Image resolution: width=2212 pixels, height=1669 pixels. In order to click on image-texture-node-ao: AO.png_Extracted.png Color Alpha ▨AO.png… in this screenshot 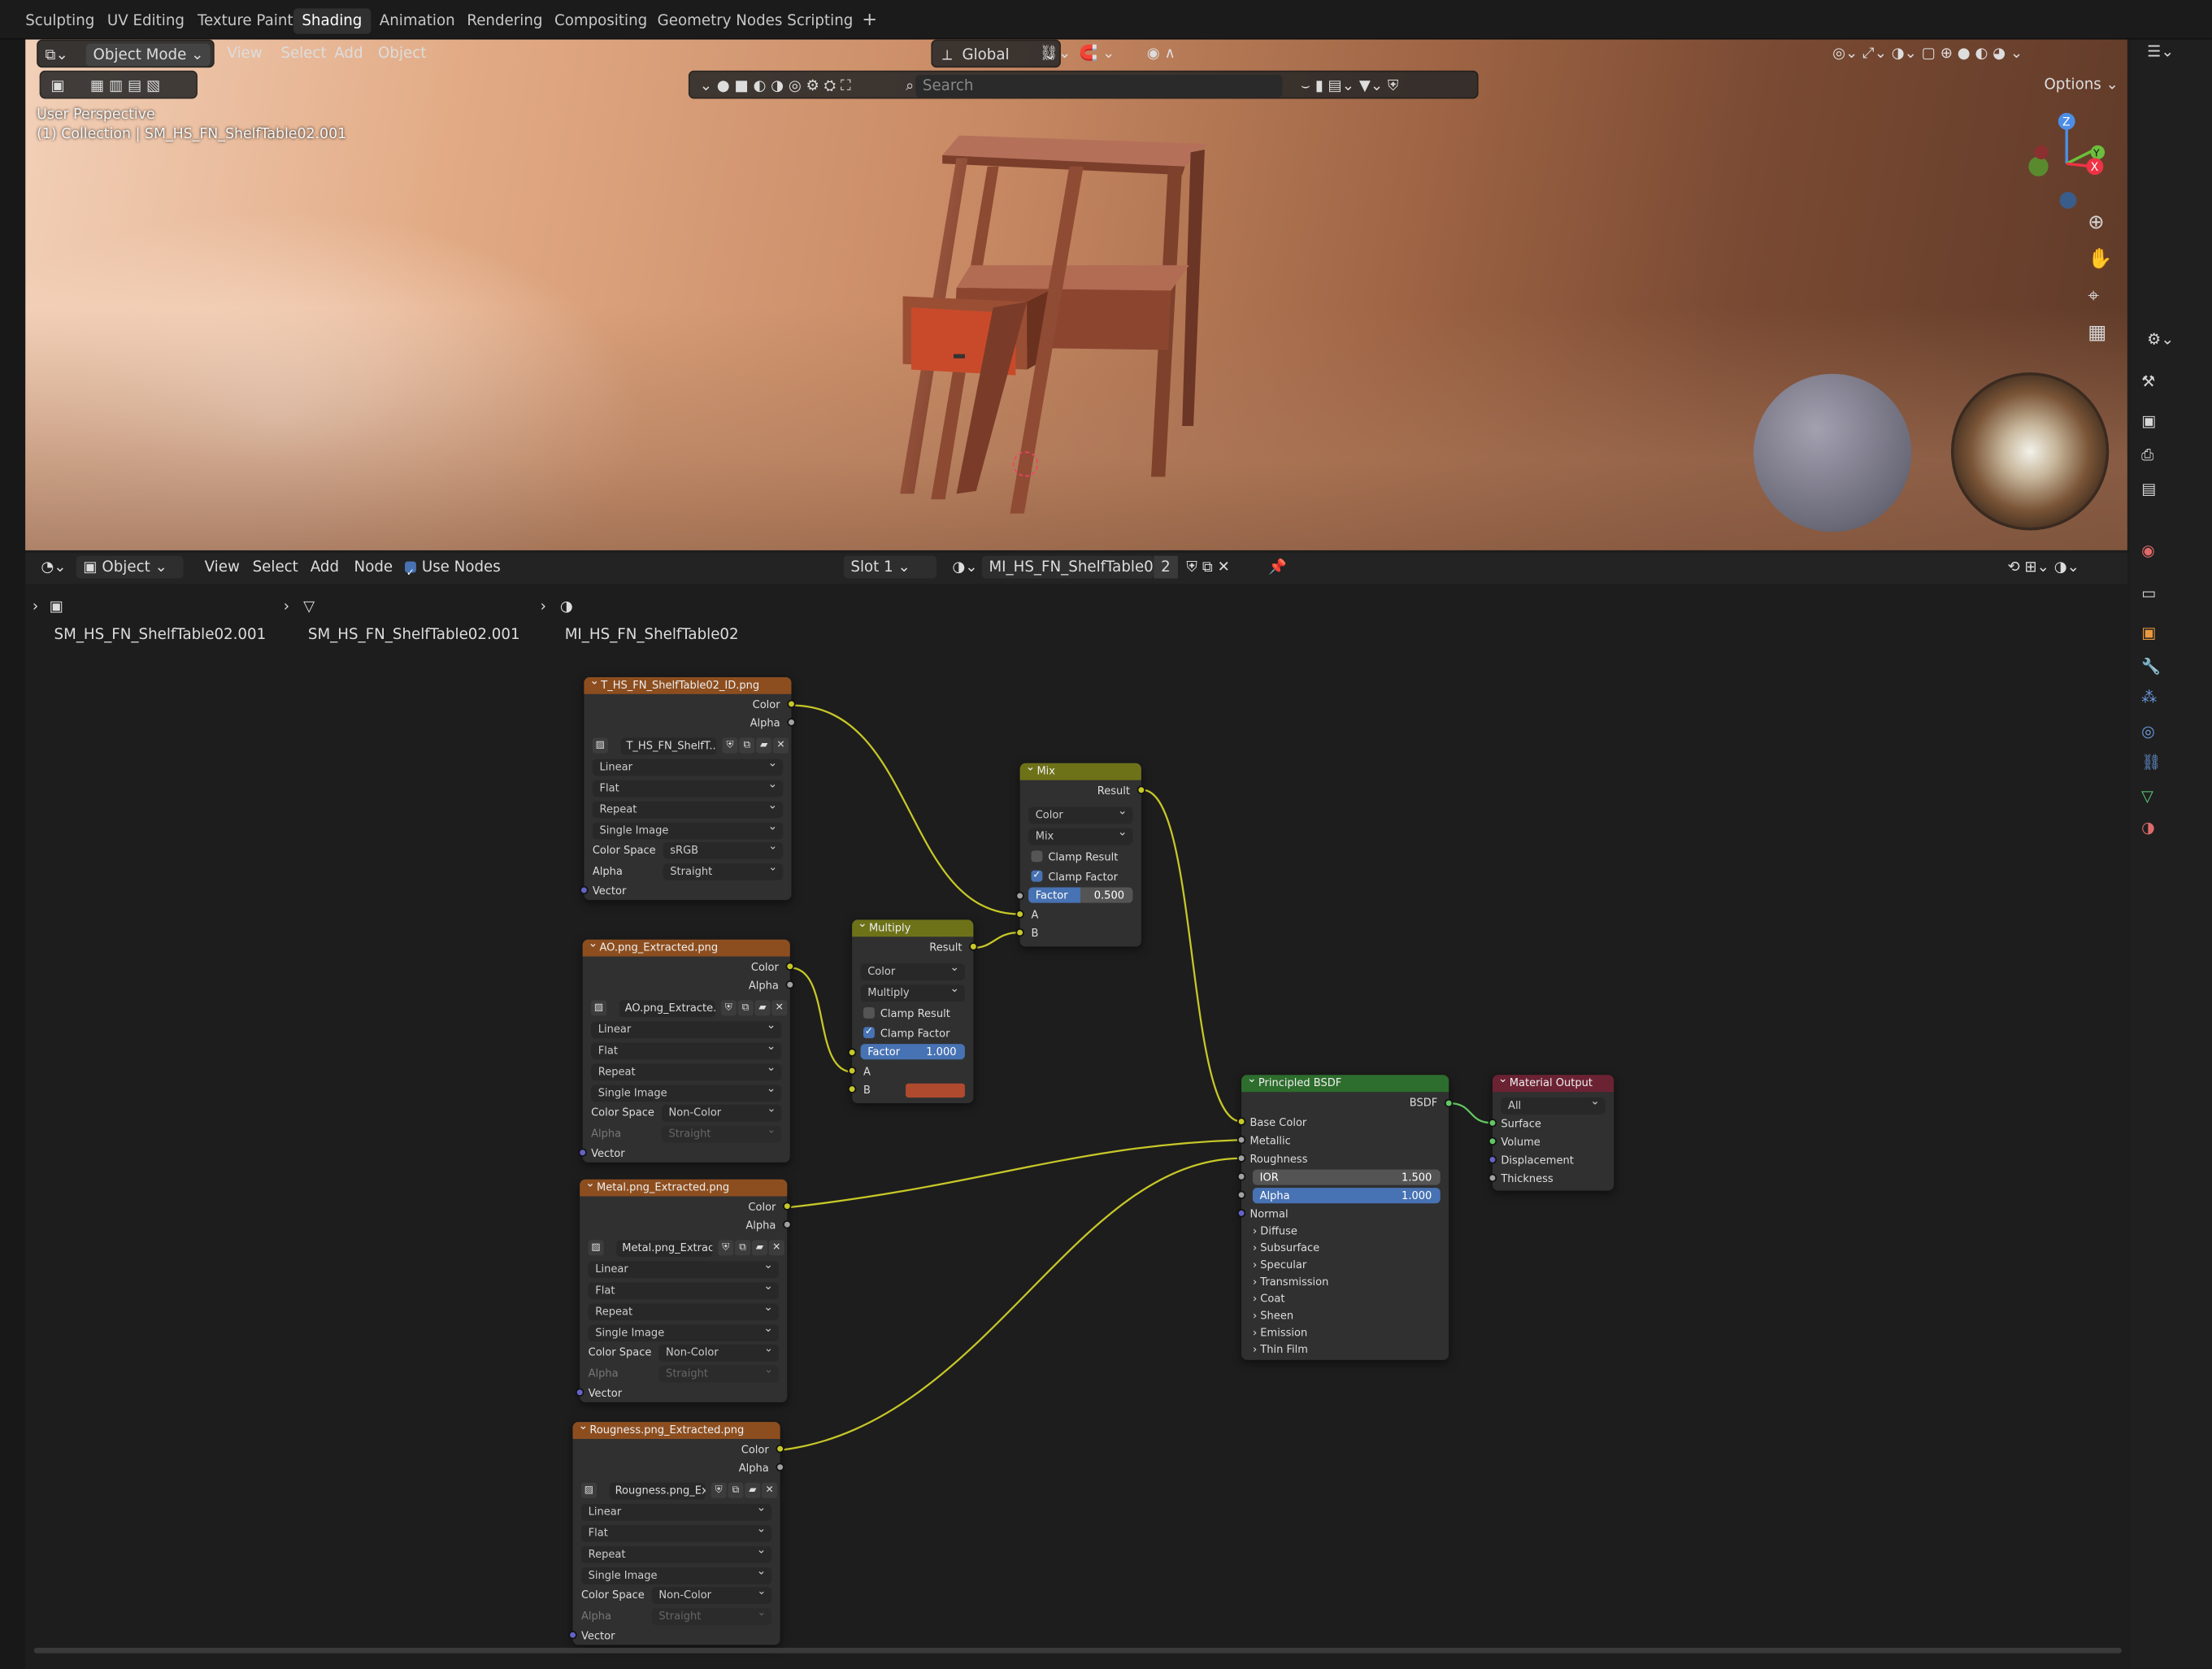, I will do `click(686, 1049)`.